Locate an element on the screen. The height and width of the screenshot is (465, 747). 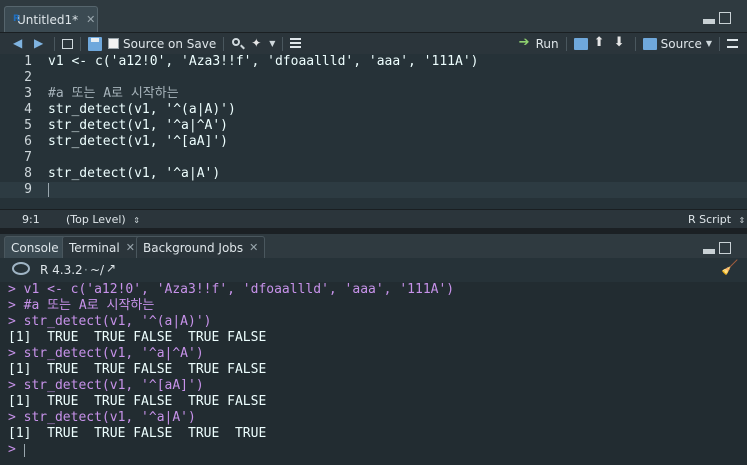
line-number: 7 is located at coordinates (28, 157).